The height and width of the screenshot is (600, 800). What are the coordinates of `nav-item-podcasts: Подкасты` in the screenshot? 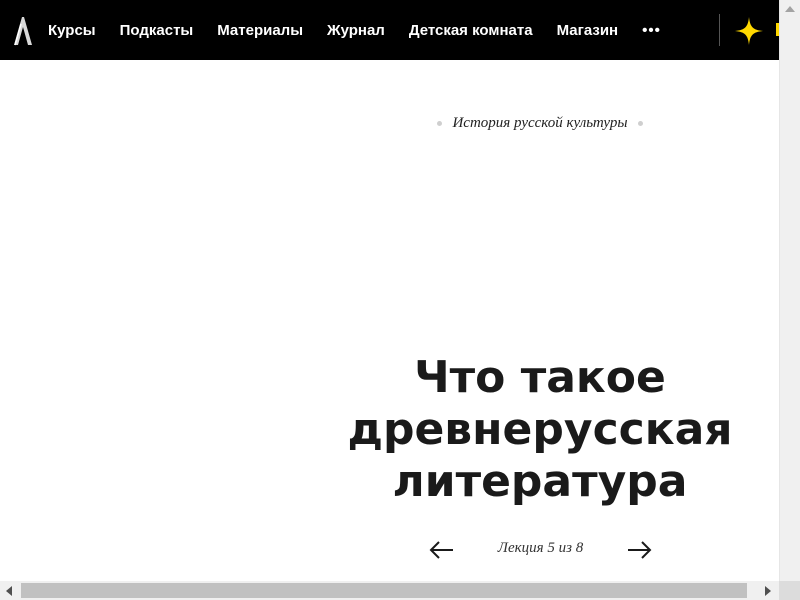 It's located at (157, 30).